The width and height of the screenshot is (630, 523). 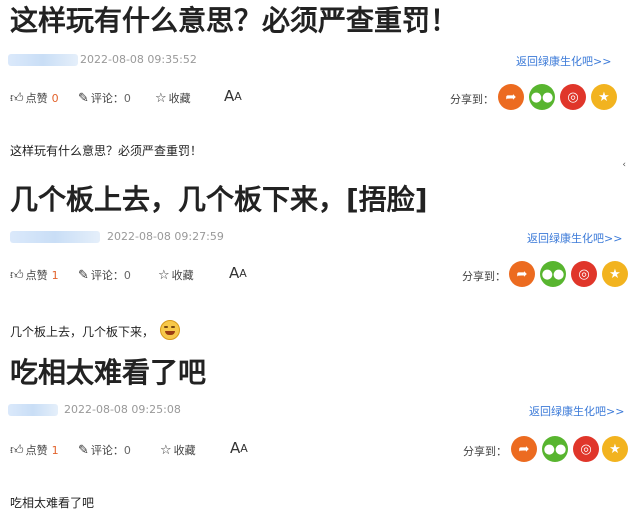 I want to click on like-button: 👍︎ 点赞 0, so click(x=34, y=98).